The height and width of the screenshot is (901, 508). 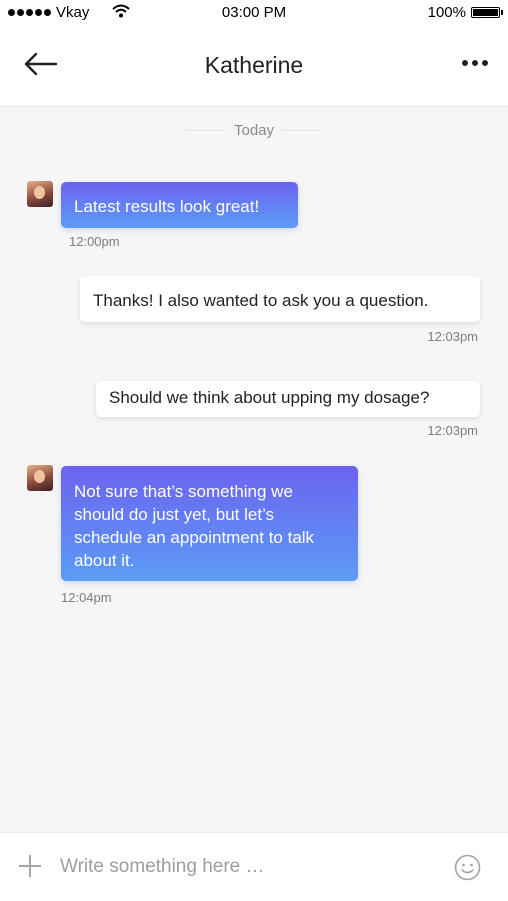 What do you see at coordinates (245, 867) in the screenshot?
I see `message-input` at bounding box center [245, 867].